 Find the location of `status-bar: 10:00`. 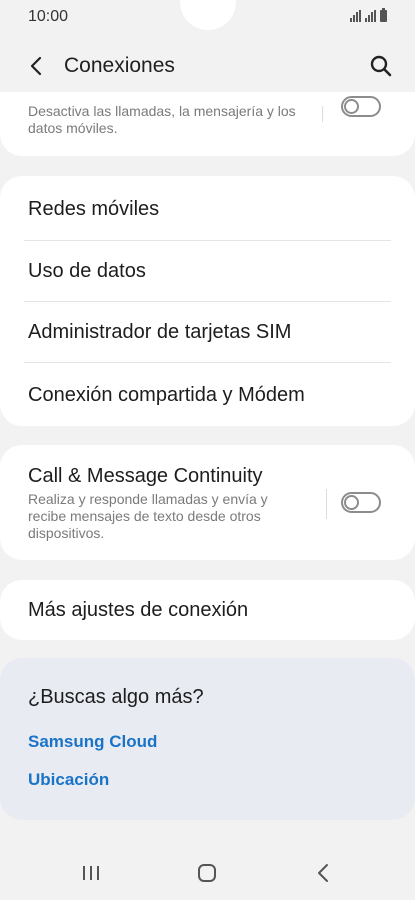

status-bar: 10:00 is located at coordinates (207, 17).